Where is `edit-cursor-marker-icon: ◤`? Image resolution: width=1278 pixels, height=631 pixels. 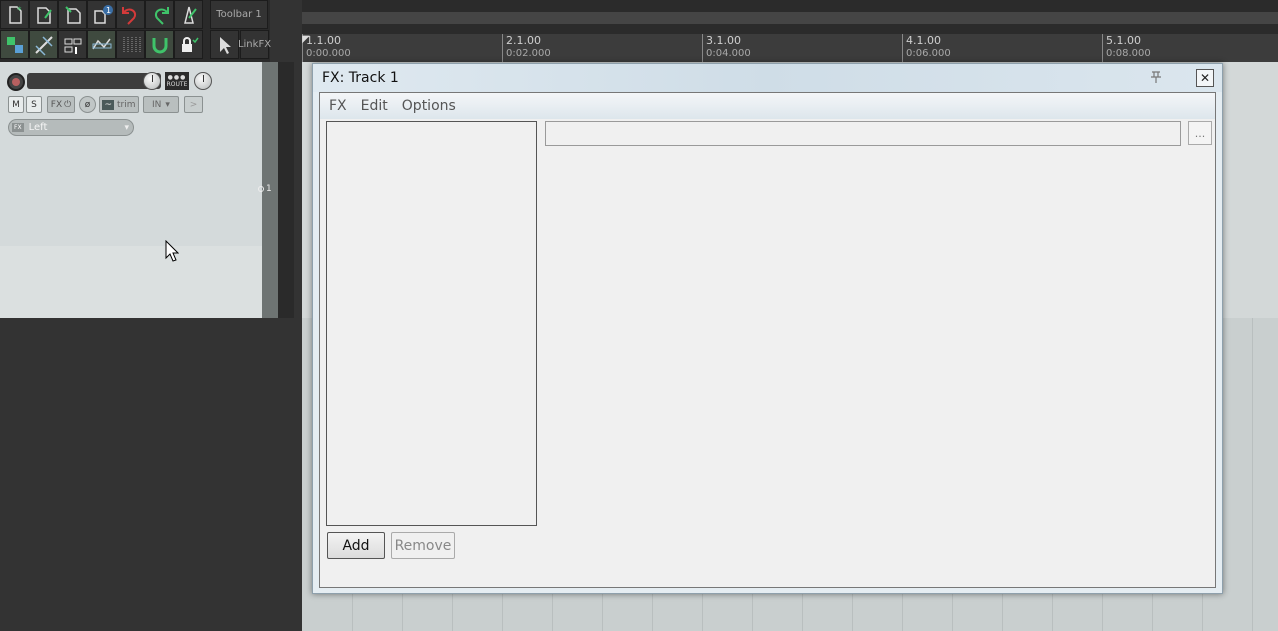 edit-cursor-marker-icon: ◤ is located at coordinates (306, 39).